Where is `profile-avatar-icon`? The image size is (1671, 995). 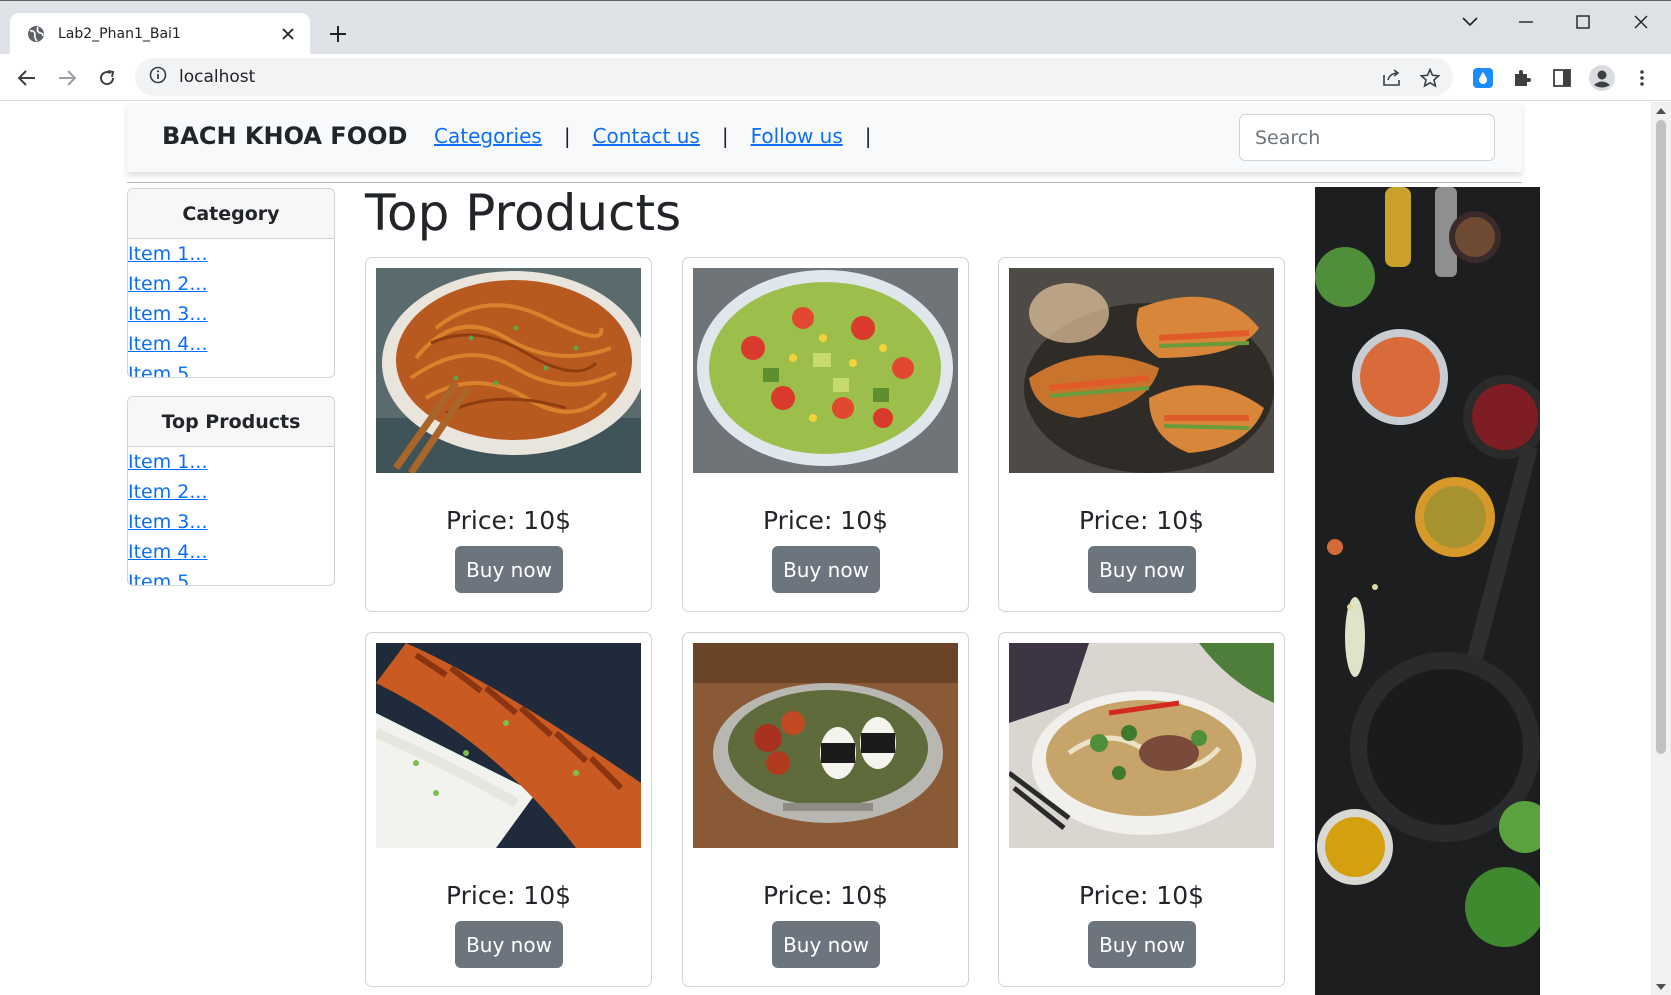 profile-avatar-icon is located at coordinates (1602, 78).